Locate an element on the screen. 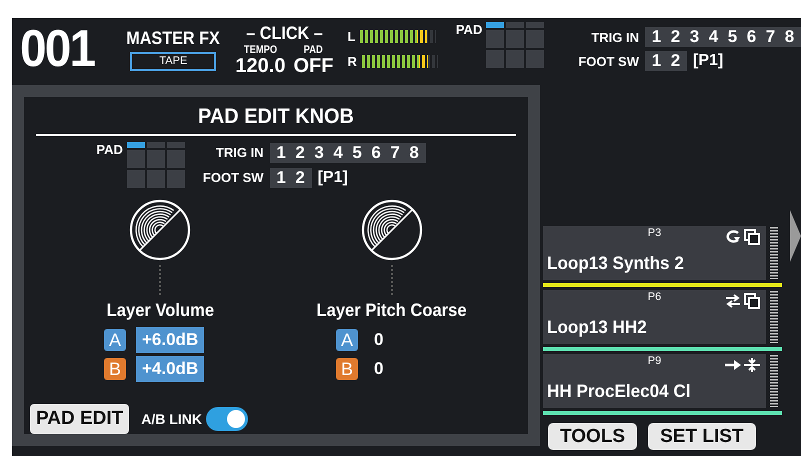 Image resolution: width=801 pixels, height=456 pixels. swap-arrows-icon is located at coordinates (733, 301).